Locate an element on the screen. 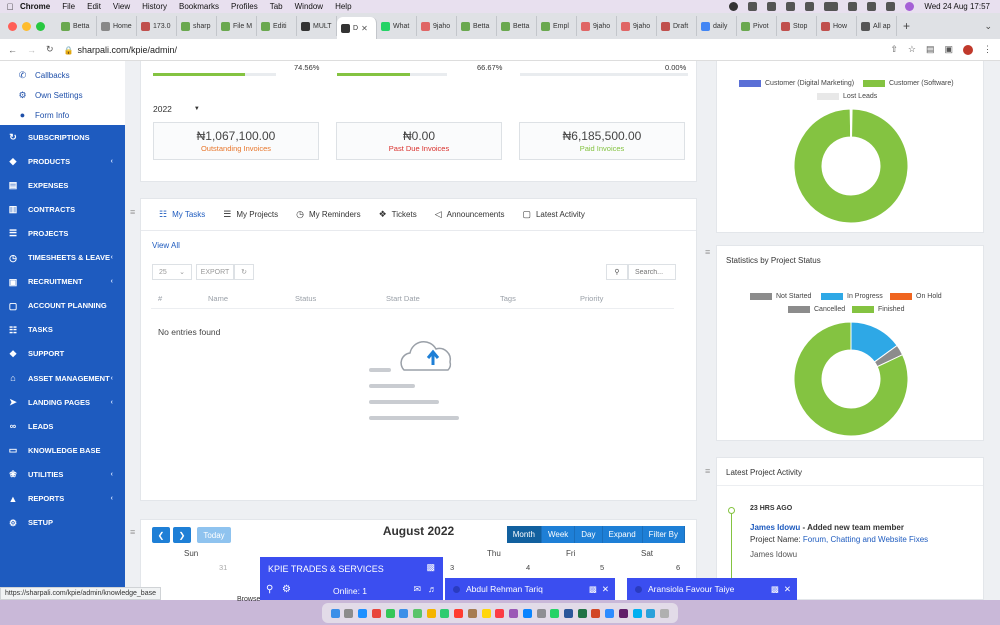 The image size is (1000, 625). browser-tab: Pivot is located at coordinates (757, 26).